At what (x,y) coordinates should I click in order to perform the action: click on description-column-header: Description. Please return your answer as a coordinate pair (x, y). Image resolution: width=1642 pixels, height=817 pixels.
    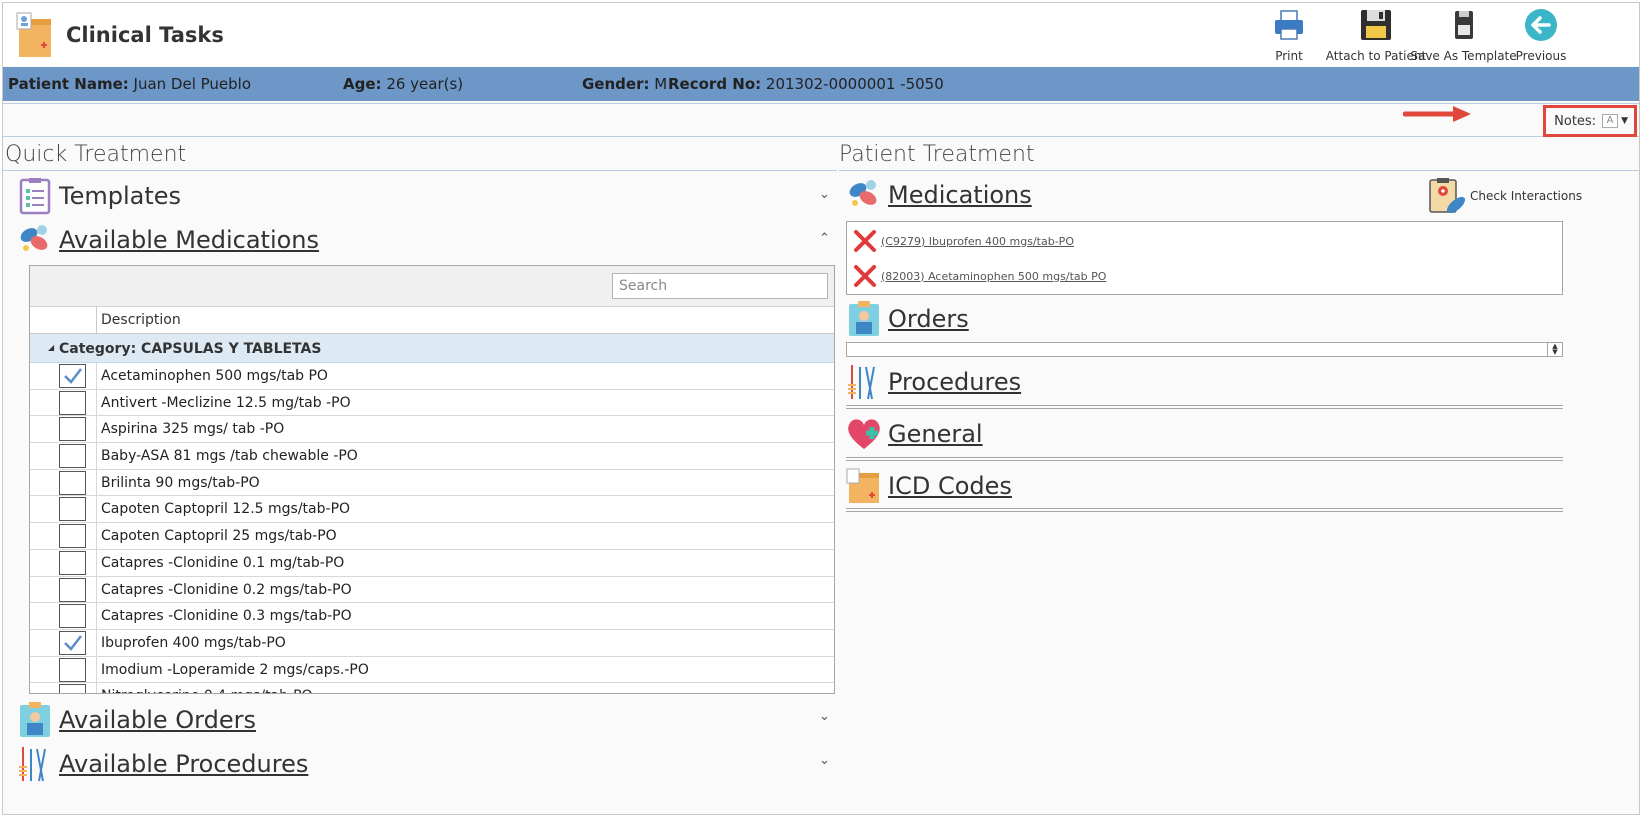
    Looking at the image, I should click on (141, 320).